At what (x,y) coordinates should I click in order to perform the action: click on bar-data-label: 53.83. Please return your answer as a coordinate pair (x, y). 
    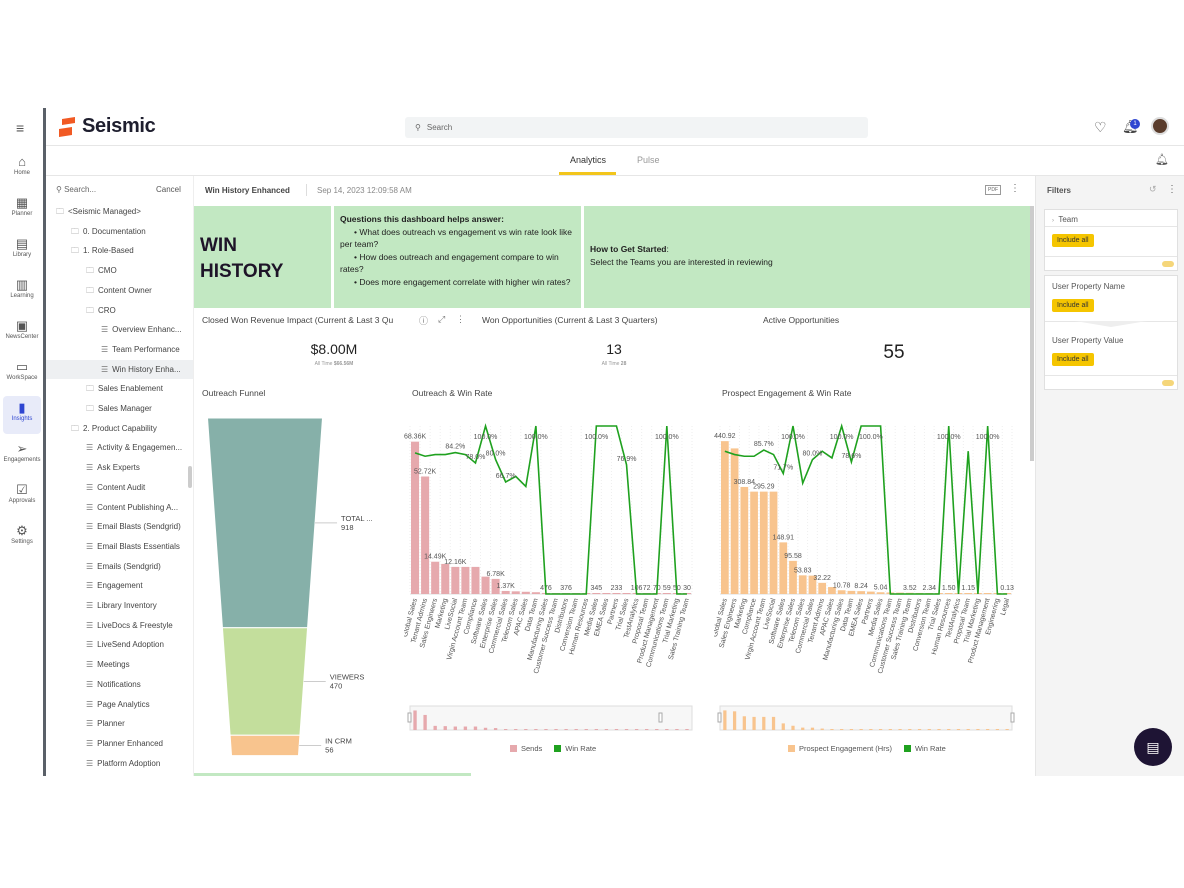
    Looking at the image, I should click on (803, 570).